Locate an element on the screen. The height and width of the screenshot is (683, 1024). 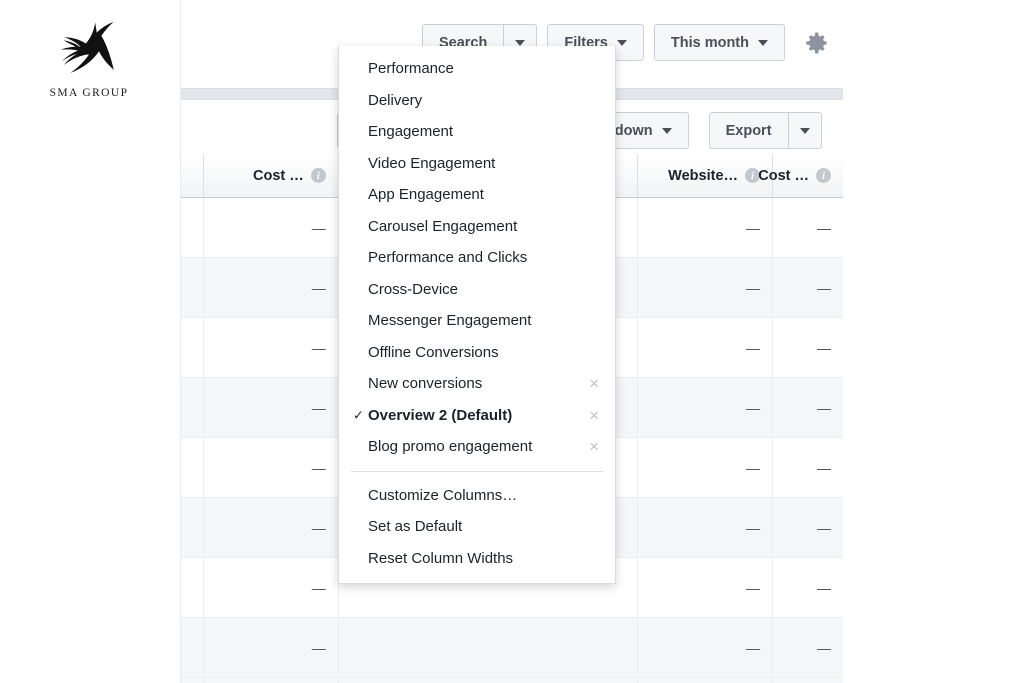
columns-menu-item: App Engagement is located at coordinates (477, 195).